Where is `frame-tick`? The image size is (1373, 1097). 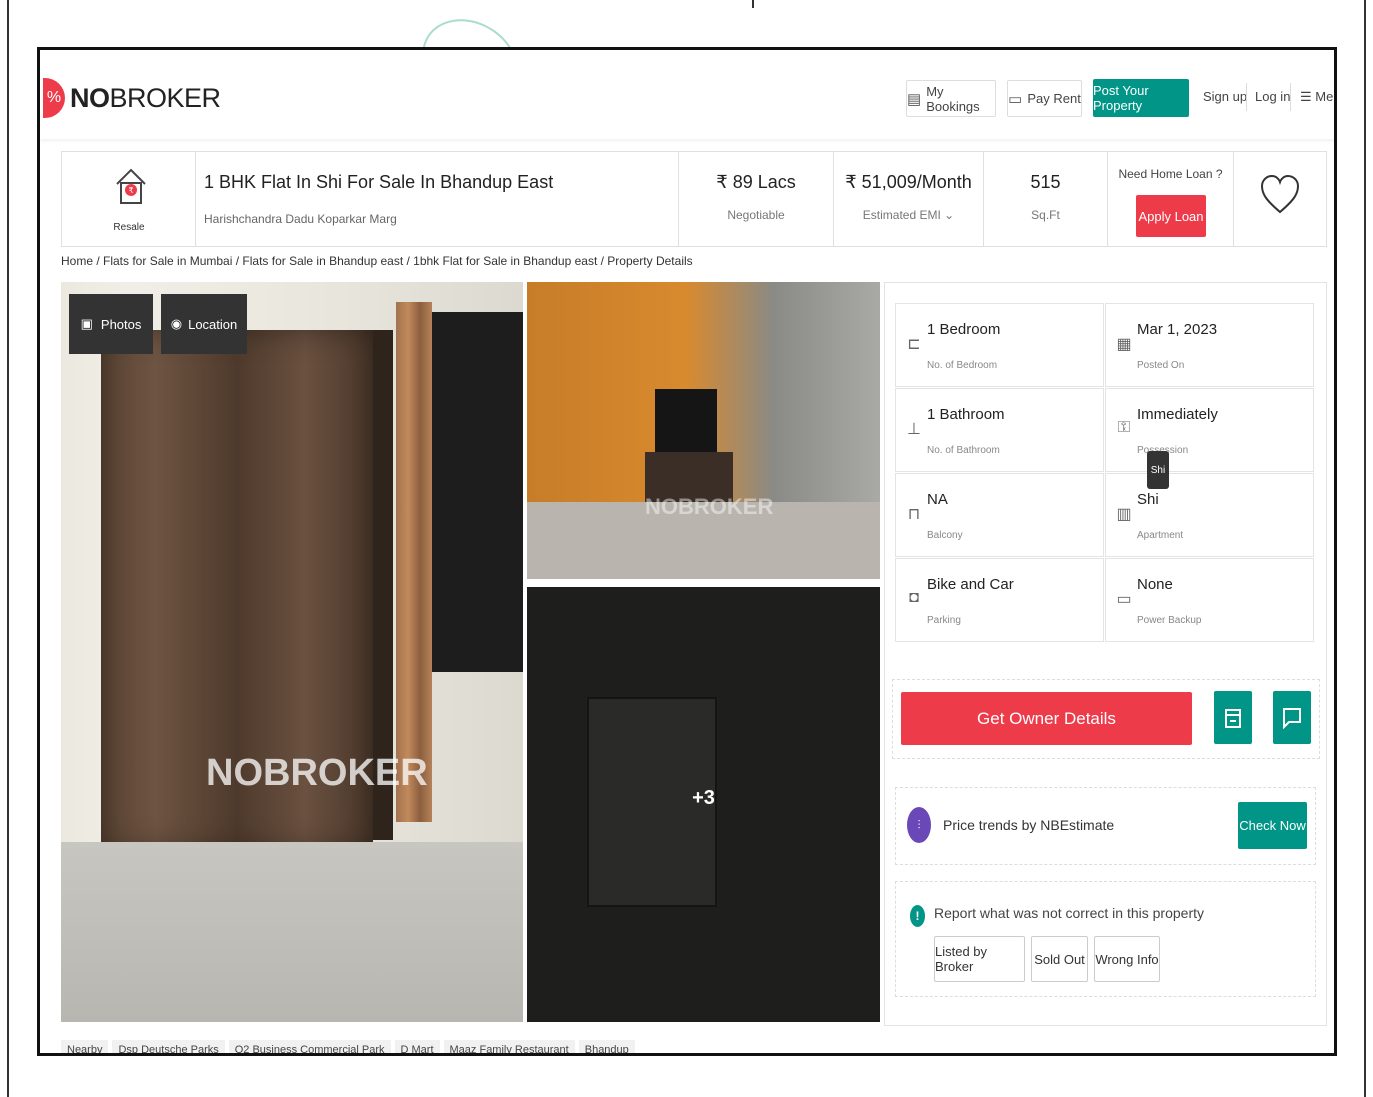
frame-tick is located at coordinates (753, 4).